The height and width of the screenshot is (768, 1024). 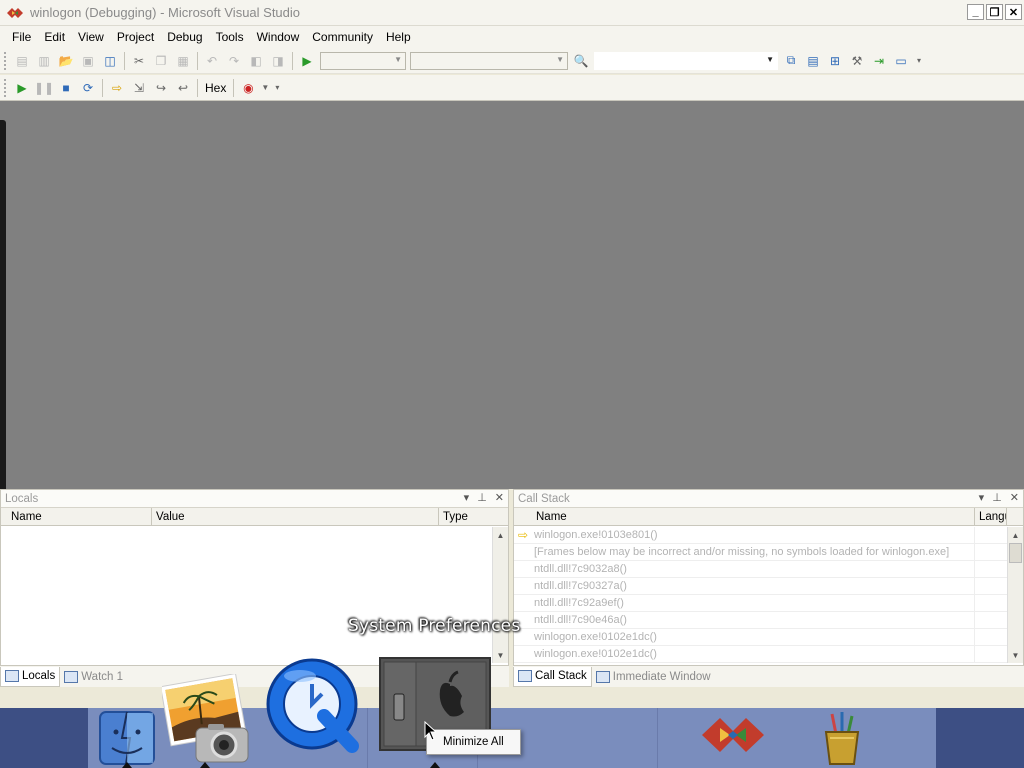 What do you see at coordinates (473, 742) in the screenshot?
I see `menu-item-minimize-all: Minimize All` at bounding box center [473, 742].